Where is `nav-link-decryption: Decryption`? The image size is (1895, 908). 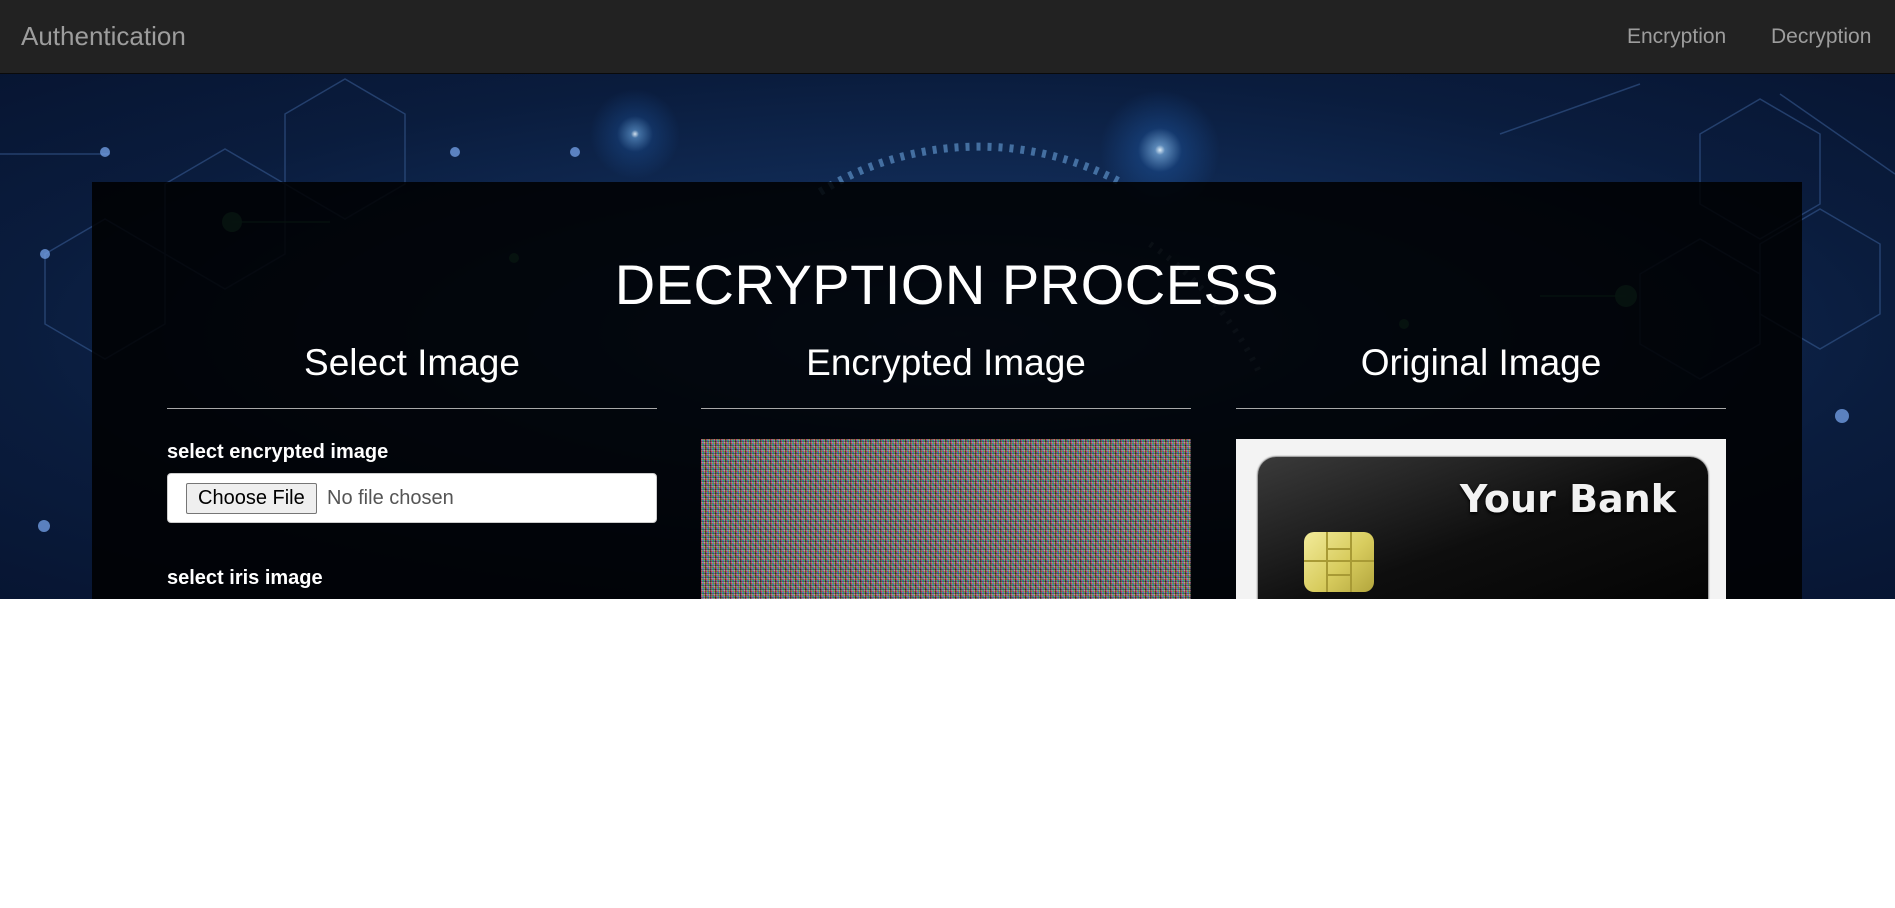 nav-link-decryption: Decryption is located at coordinates (1821, 37).